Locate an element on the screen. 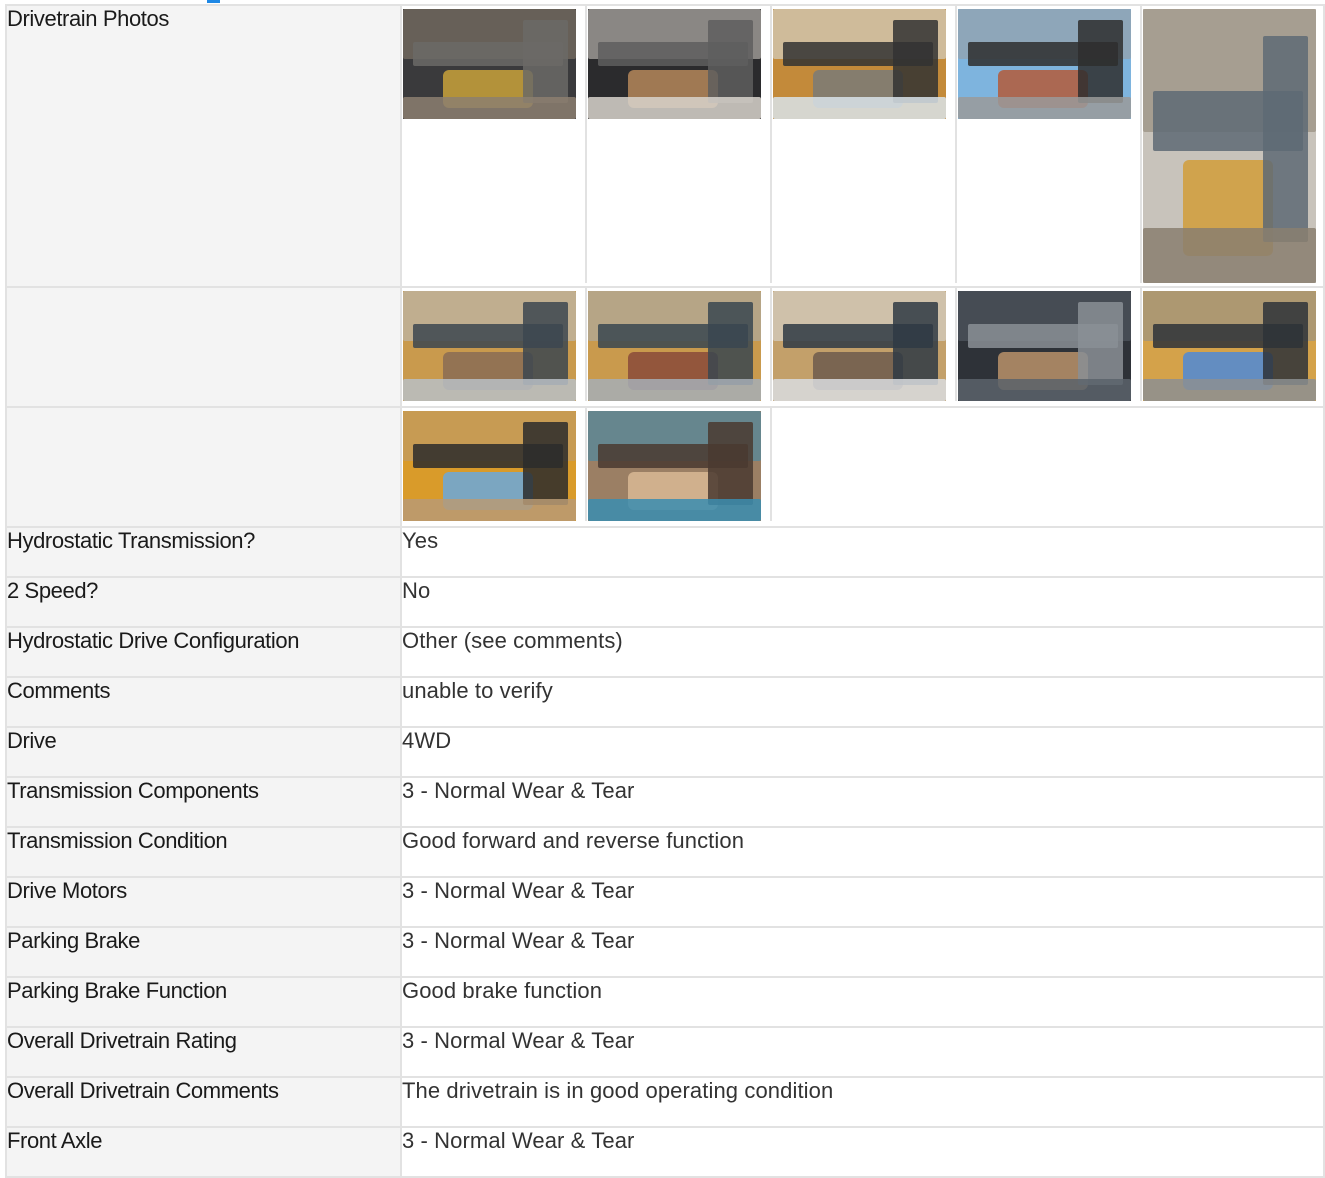 This screenshot has width=1325, height=1178. row-value: Good brake function is located at coordinates (862, 1002).